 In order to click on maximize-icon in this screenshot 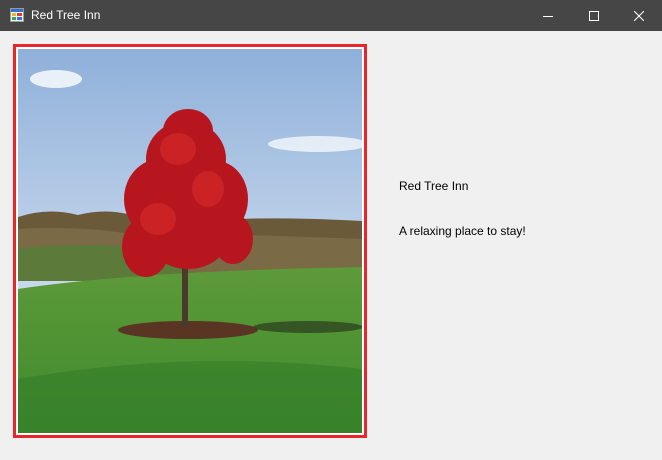, I will do `click(594, 15)`.